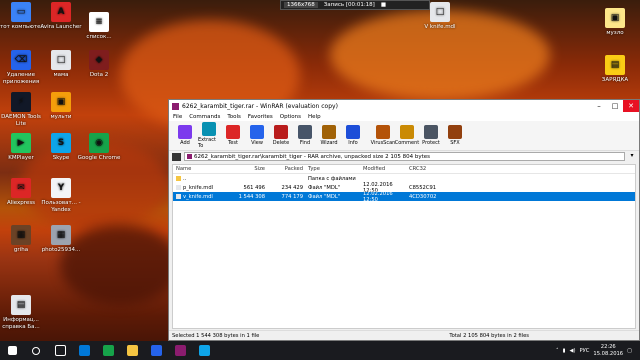  Describe the element at coordinates (564, 351) in the screenshot. I see `network-icon: ▮` at that location.